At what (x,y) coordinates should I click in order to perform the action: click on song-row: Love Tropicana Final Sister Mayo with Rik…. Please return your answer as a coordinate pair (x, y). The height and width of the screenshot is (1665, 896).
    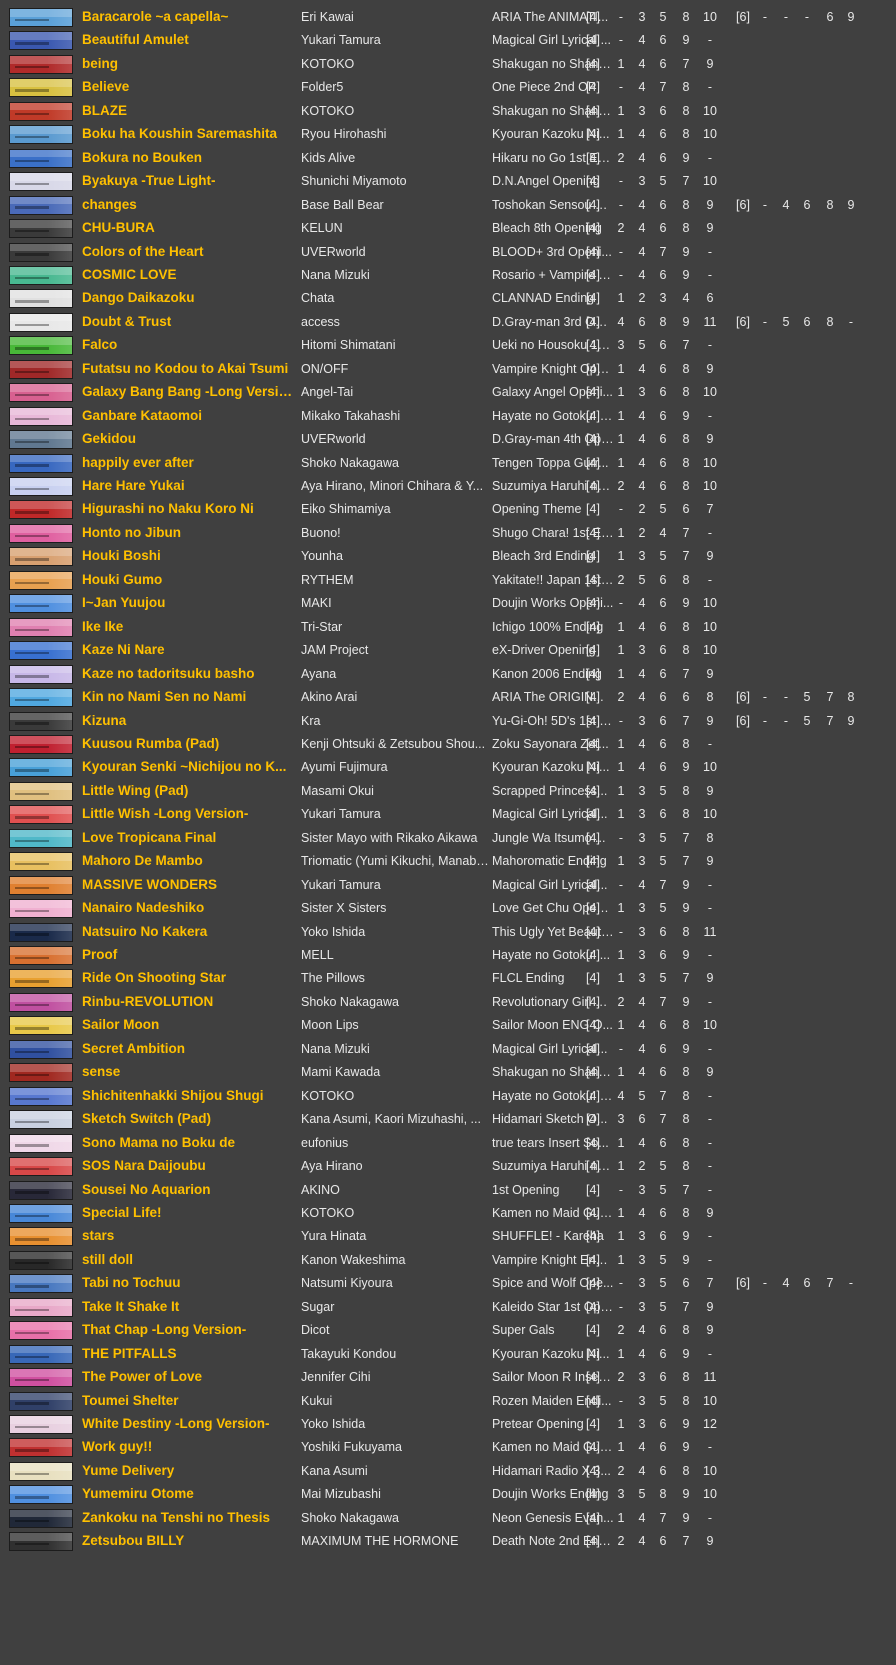
    Looking at the image, I should click on (448, 838).